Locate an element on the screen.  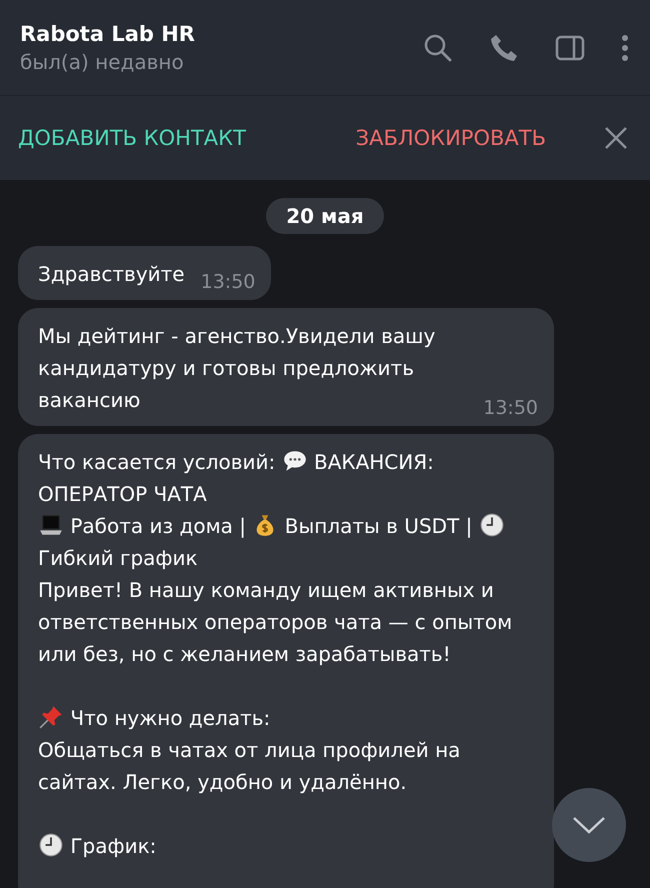
chevron-down-icon is located at coordinates (589, 825).